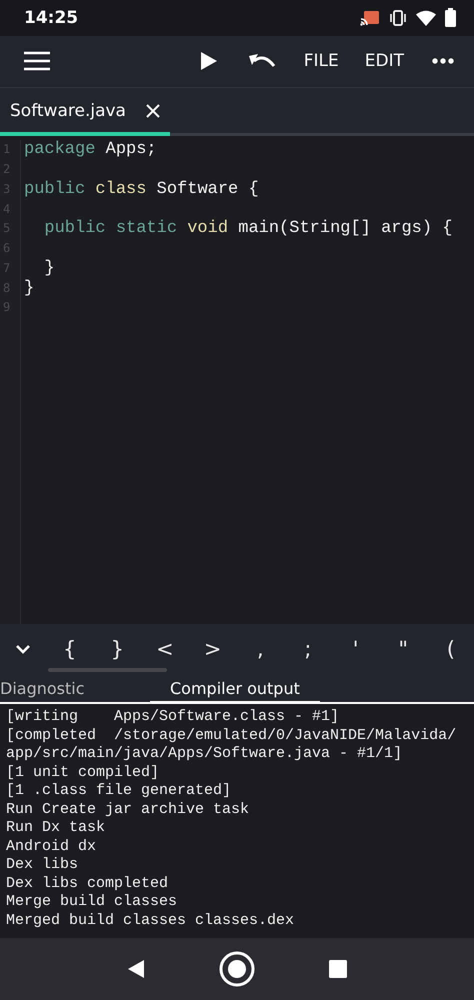 The width and height of the screenshot is (474, 1000). What do you see at coordinates (165, 649) in the screenshot?
I see `symbol-key: <` at bounding box center [165, 649].